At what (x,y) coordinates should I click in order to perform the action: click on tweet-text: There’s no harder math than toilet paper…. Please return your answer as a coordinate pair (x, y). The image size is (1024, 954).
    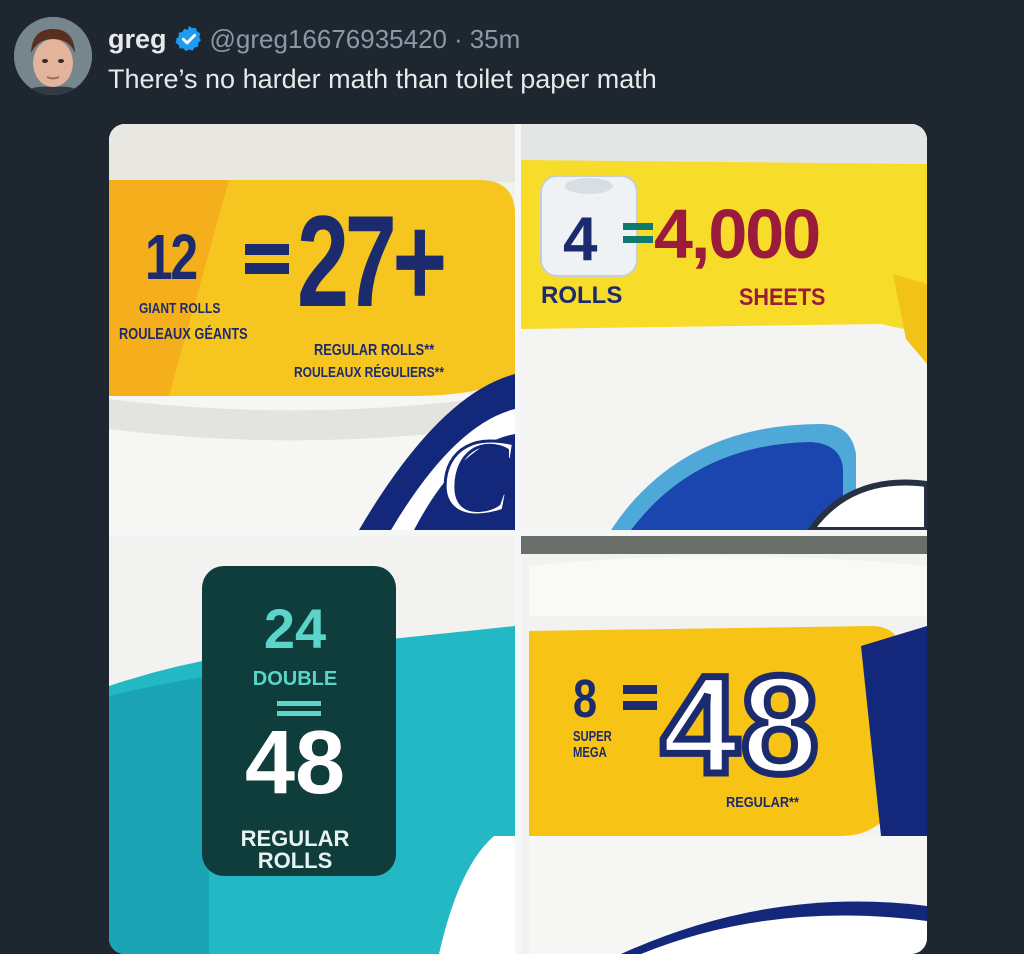
    Looking at the image, I should click on (382, 79).